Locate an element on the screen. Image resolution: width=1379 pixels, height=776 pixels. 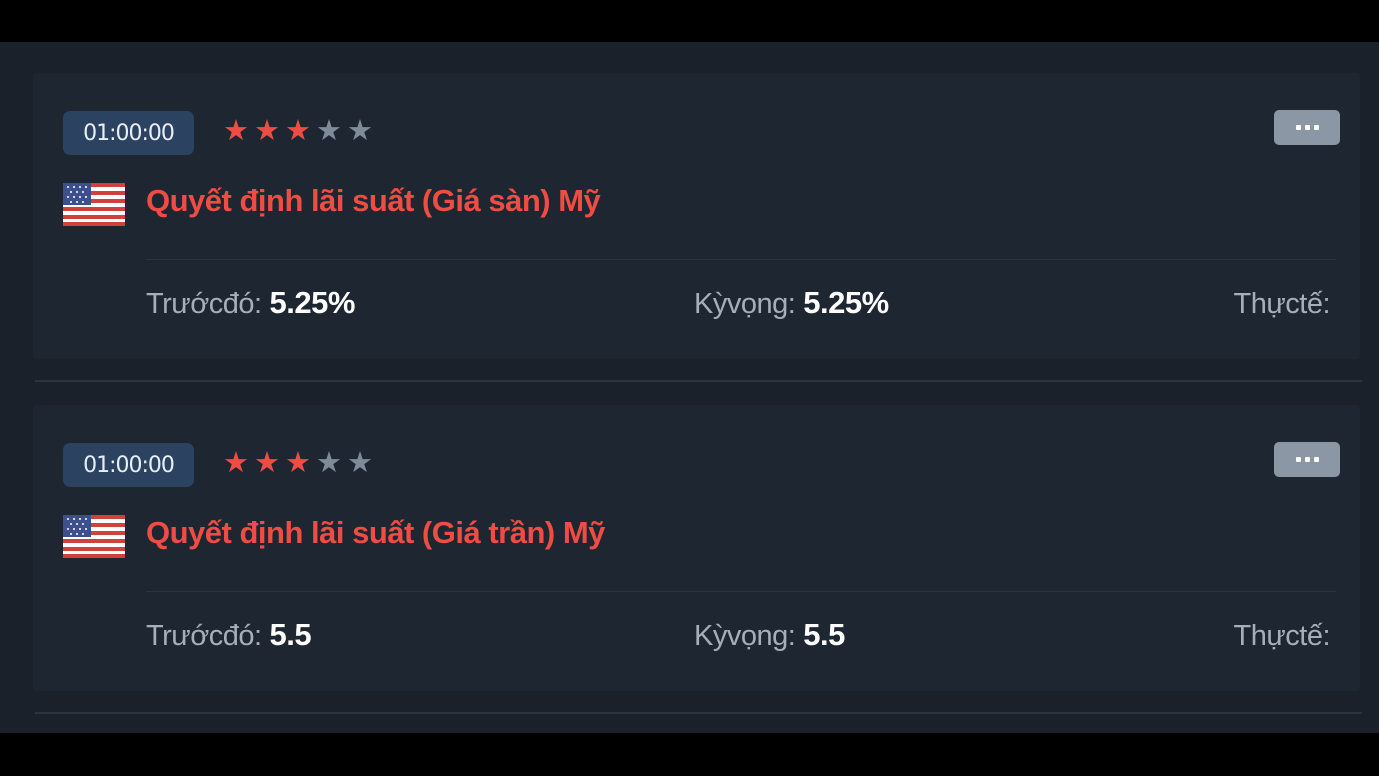
forecast-value-row: Kỳvọng: 5.25% is located at coordinates (791, 303).